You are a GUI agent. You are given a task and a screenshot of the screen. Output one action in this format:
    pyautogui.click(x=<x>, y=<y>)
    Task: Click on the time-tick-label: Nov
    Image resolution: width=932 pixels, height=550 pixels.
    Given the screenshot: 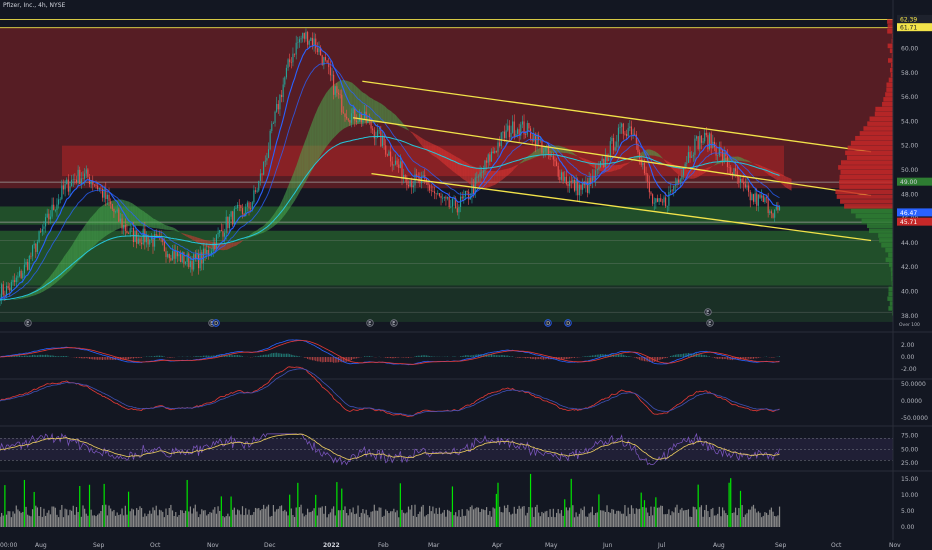 What is the action you would take?
    pyautogui.click(x=213, y=545)
    